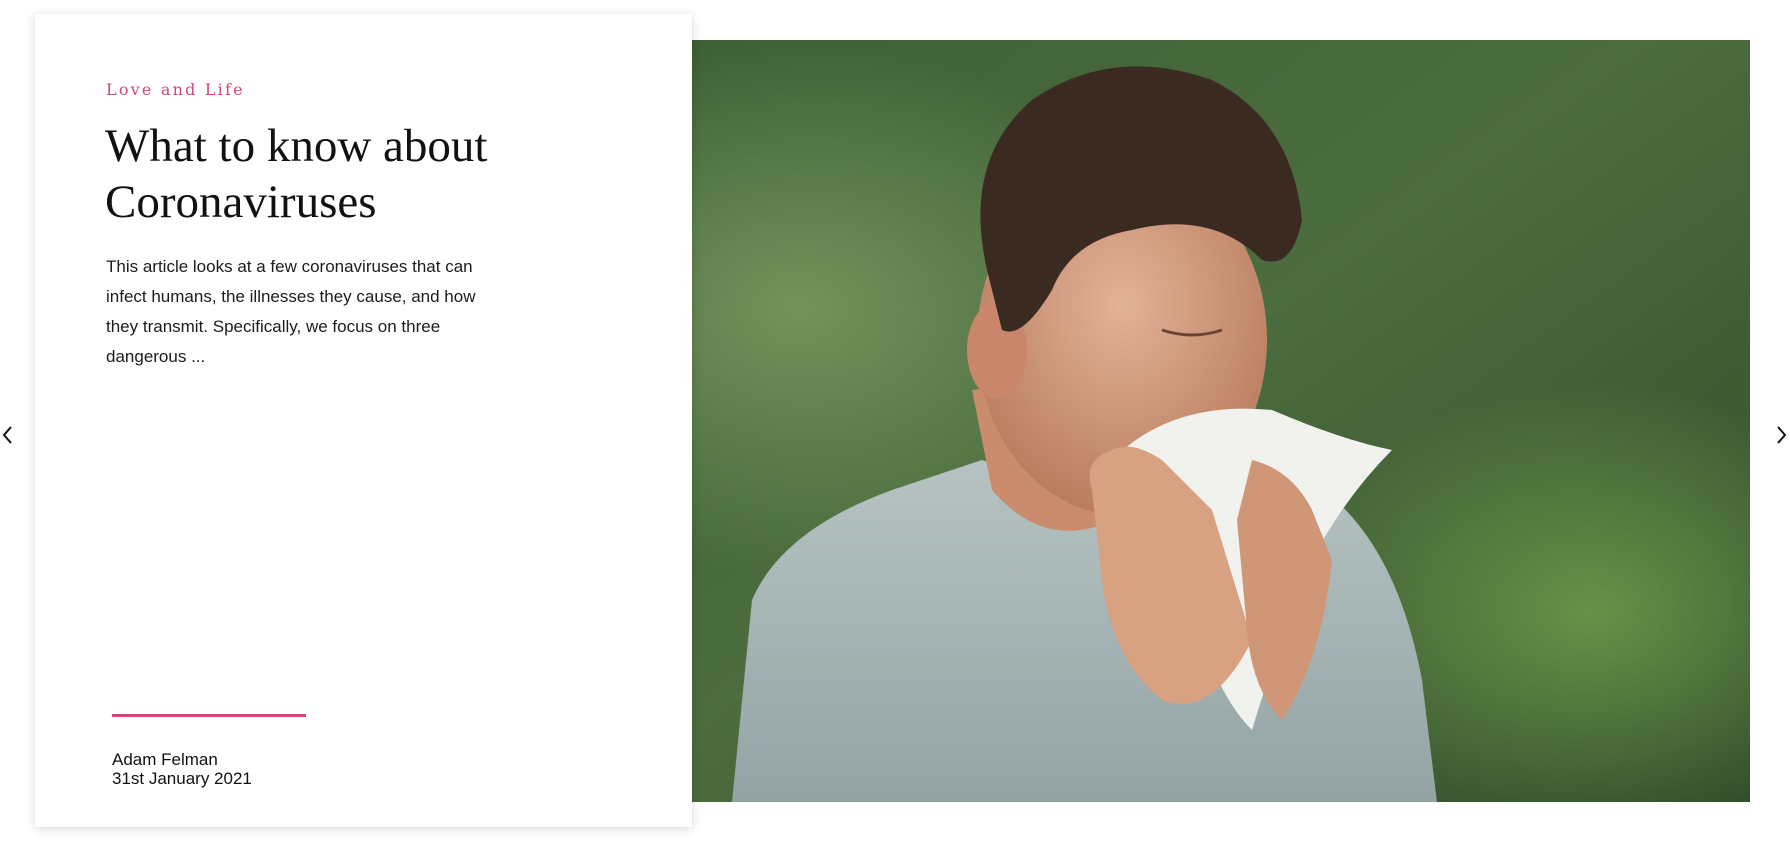 The image size is (1790, 843). I want to click on article-category: Love and Life, so click(175, 89).